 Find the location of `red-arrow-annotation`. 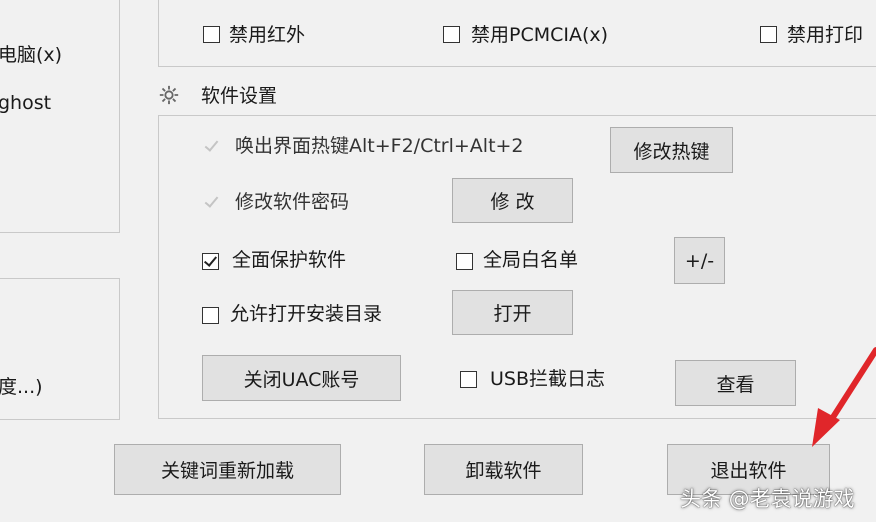

red-arrow-annotation is located at coordinates (844, 397).